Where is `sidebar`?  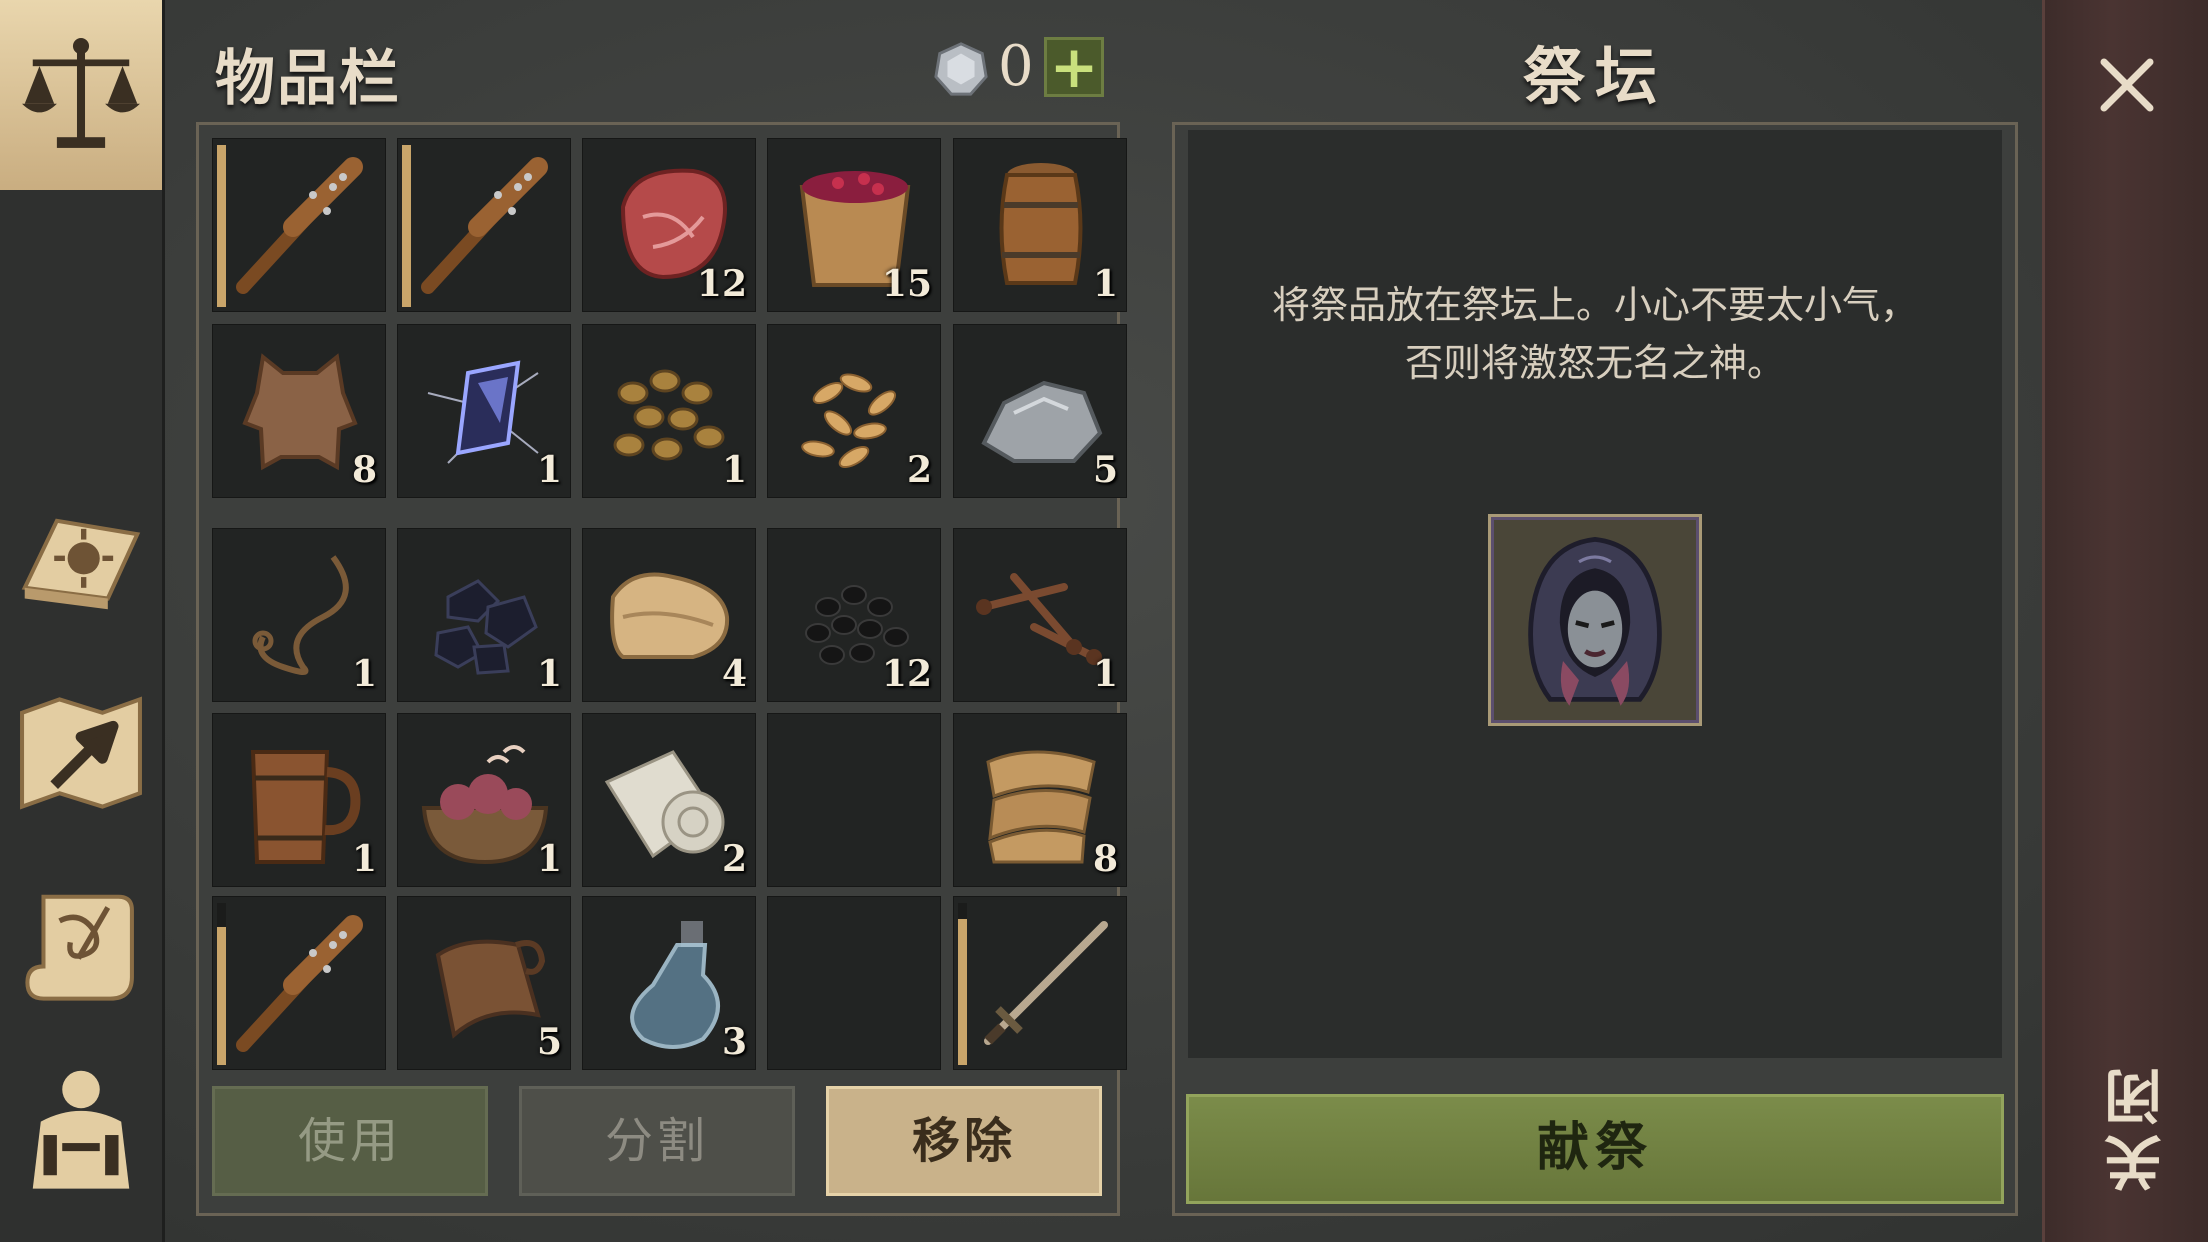
sidebar is located at coordinates (82, 716).